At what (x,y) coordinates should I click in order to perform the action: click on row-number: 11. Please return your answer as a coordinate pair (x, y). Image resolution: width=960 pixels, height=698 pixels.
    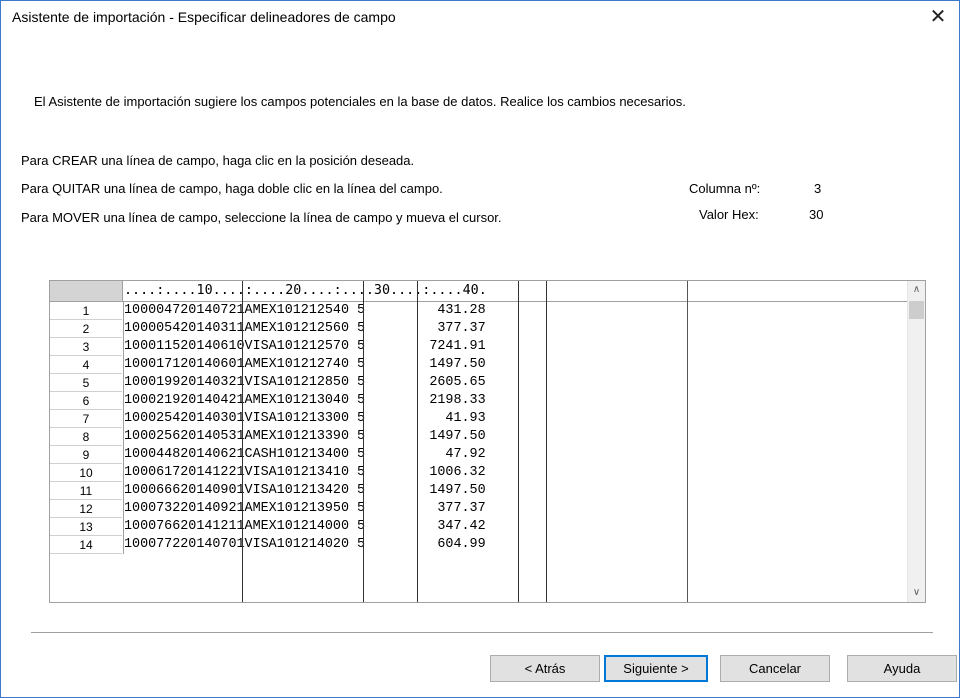
    Looking at the image, I should click on (86, 491).